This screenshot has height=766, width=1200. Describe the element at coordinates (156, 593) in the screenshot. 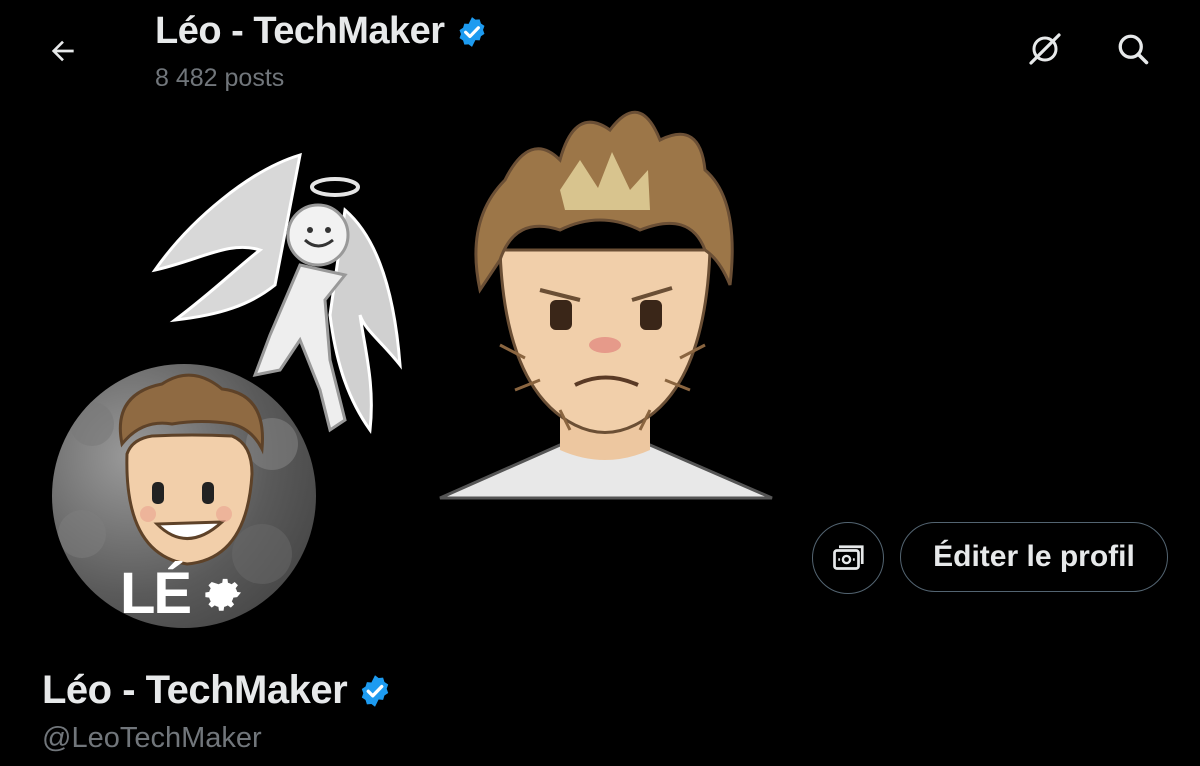

I see `avatar-logo-text: LÉ` at that location.